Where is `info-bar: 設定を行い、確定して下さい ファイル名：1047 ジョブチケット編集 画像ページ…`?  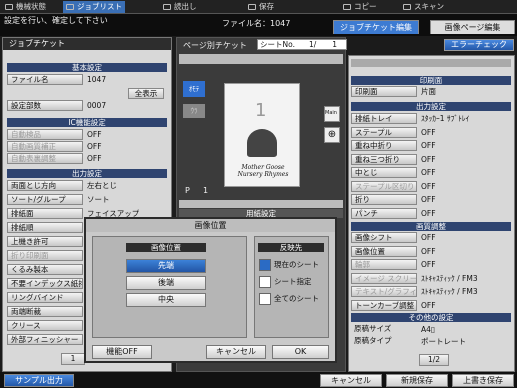
info-bar: 設定を行い、確定して下さい ファイル名：1047 ジョブチケット編集 画像ページ… is located at coordinates (258, 25).